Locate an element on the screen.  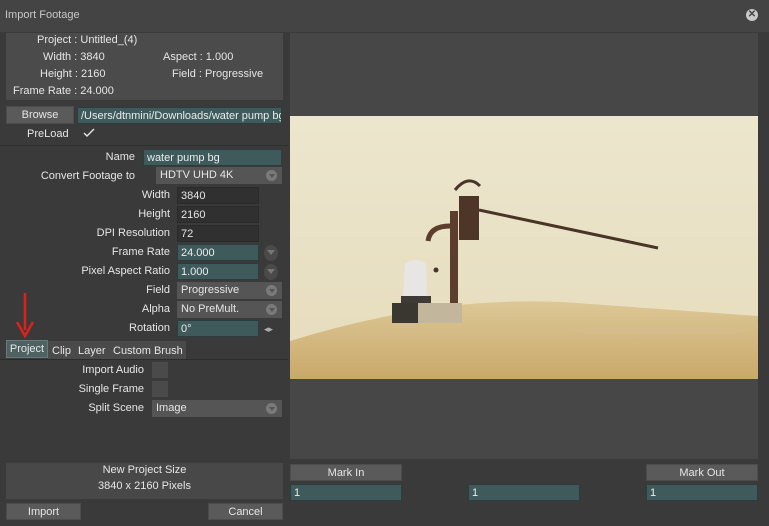
preload-check-icon is located at coordinates (89, 133).